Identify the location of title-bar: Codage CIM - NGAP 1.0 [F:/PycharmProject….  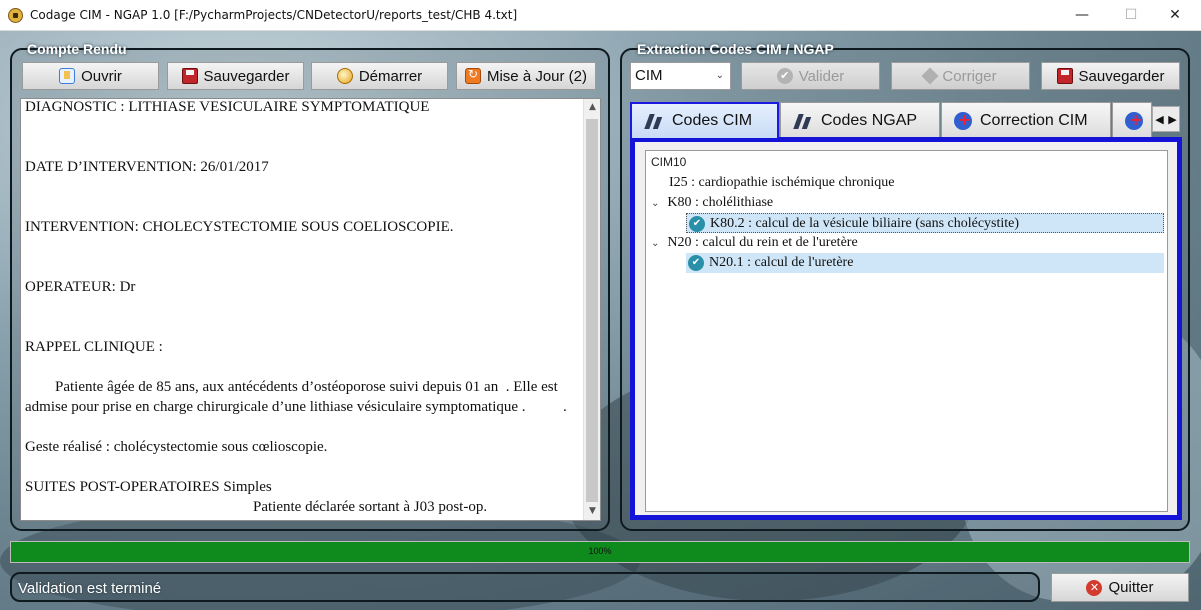
(600, 15).